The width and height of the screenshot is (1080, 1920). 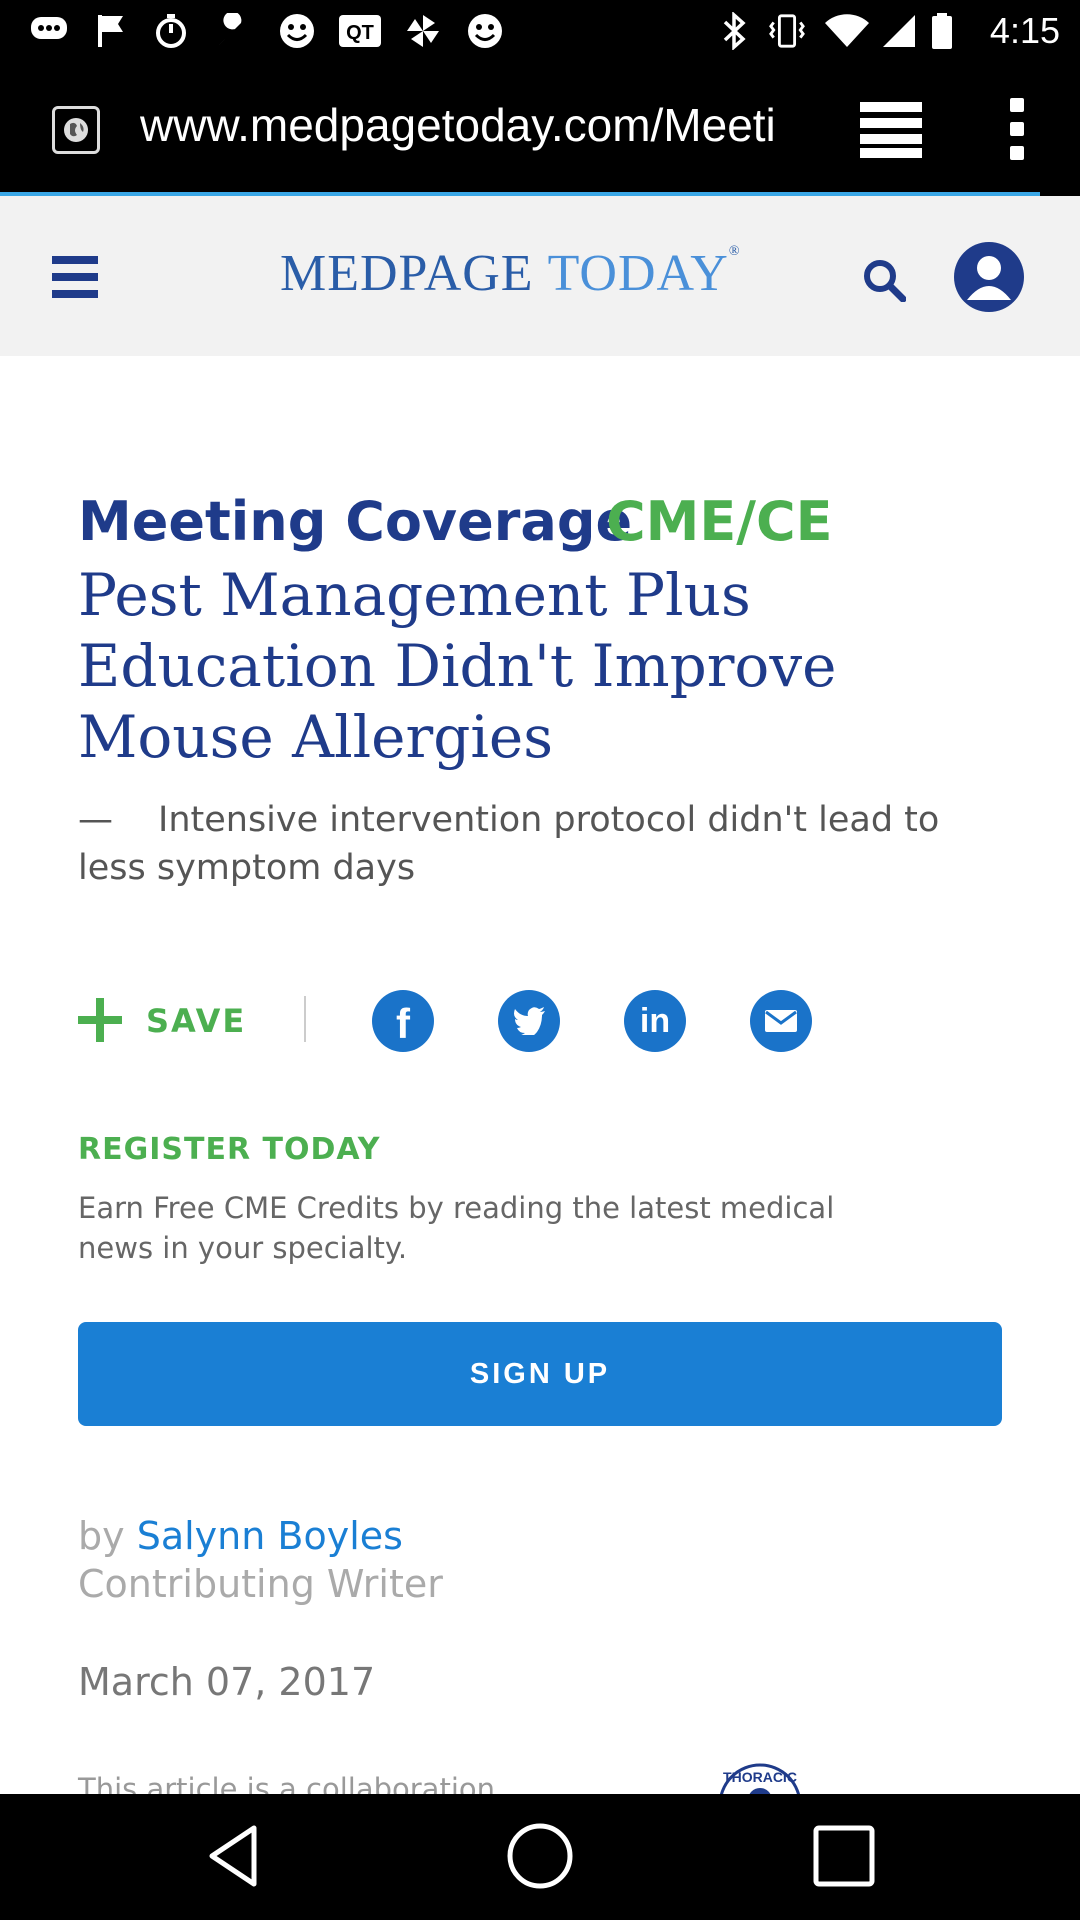 I want to click on user-account-icon, so click(x=989, y=277).